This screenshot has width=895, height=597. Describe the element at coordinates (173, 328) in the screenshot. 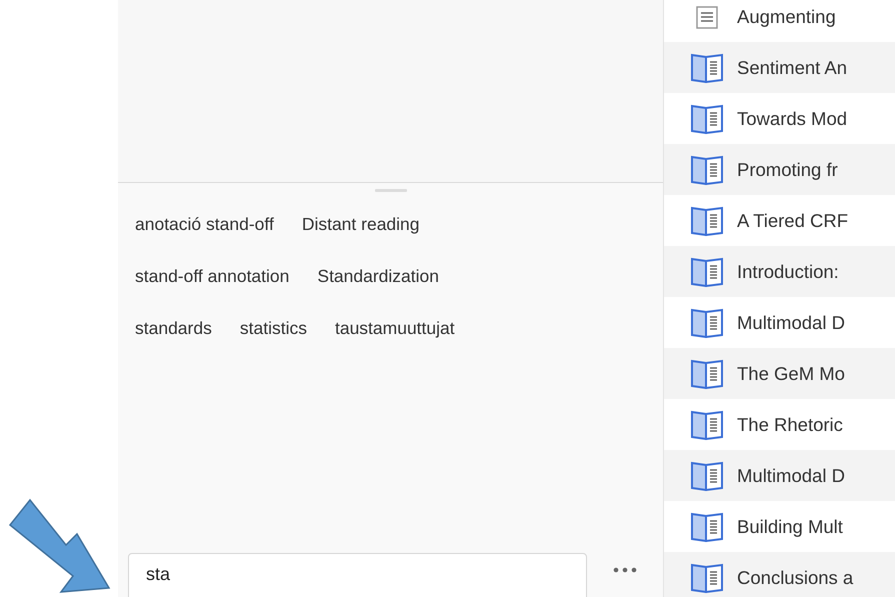

I see `tag: standards` at that location.